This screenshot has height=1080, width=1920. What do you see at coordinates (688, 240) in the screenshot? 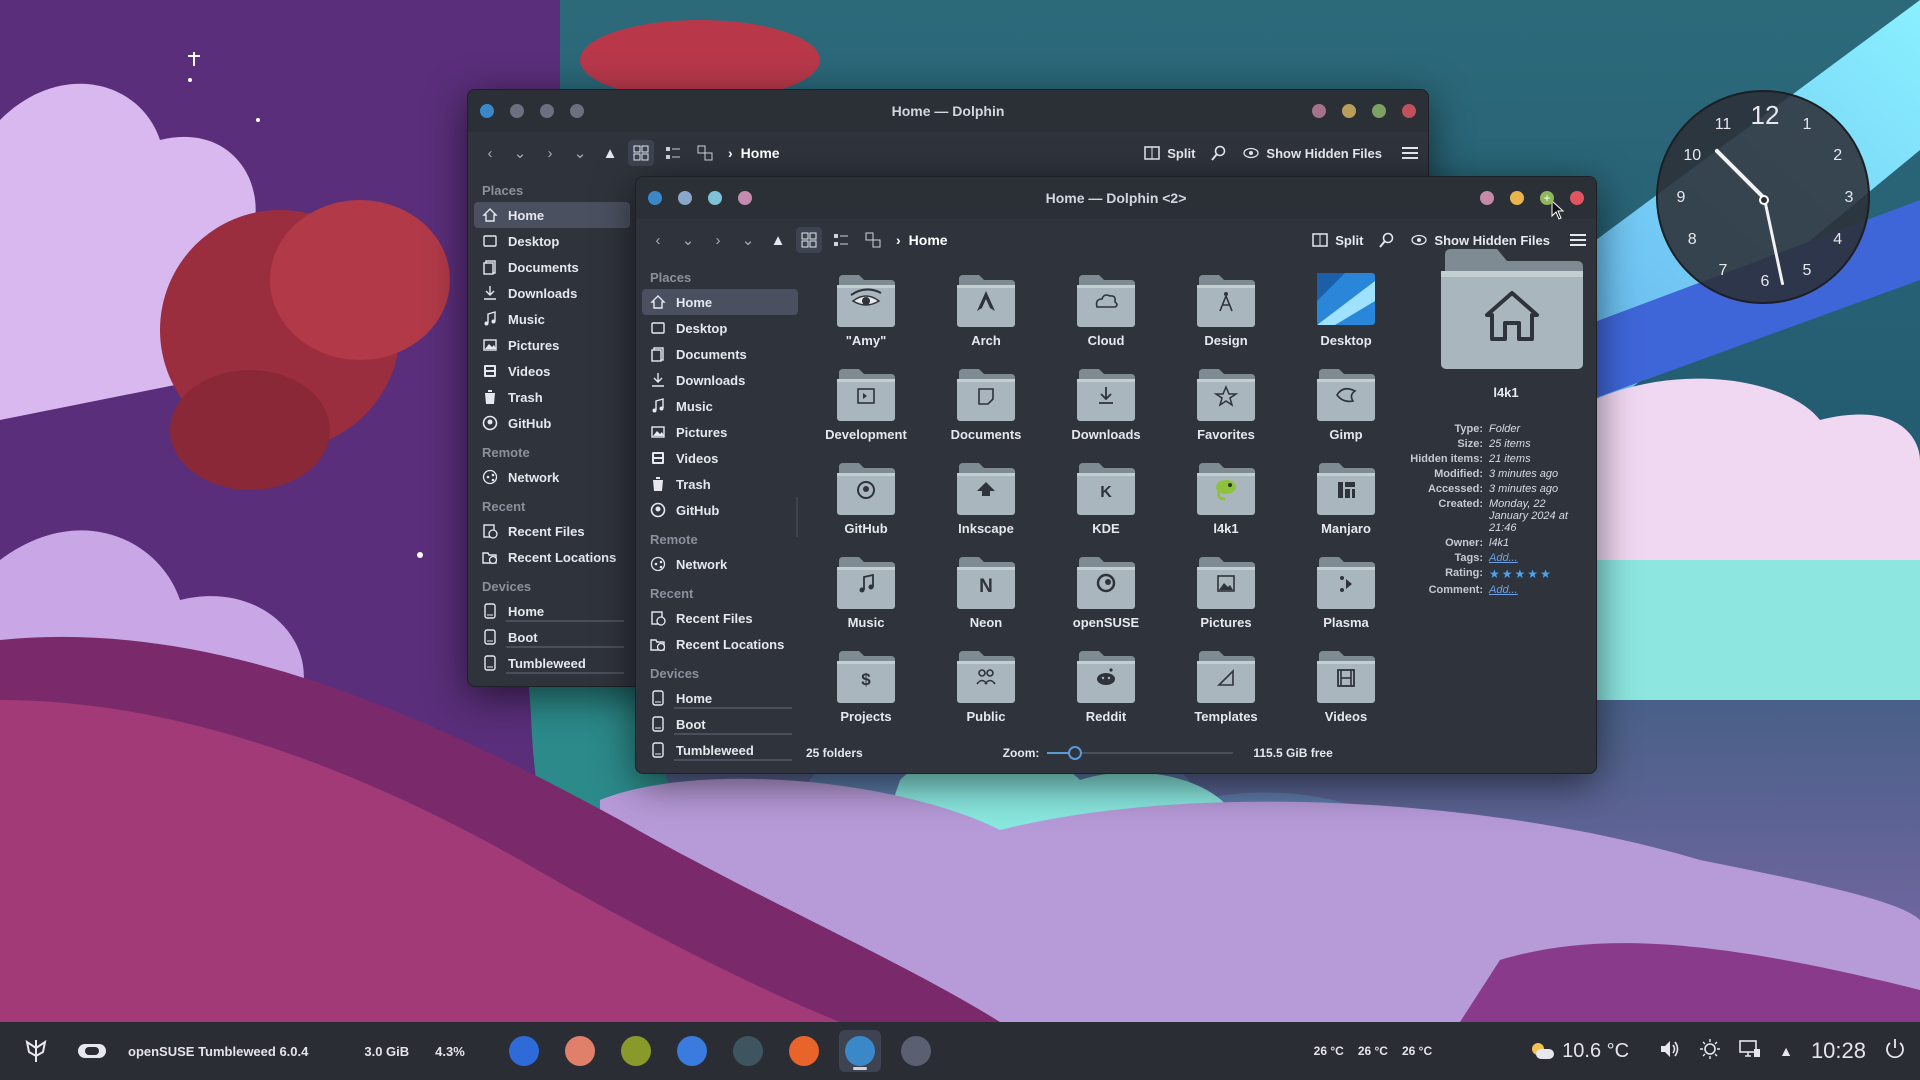
I see `back-history-chevron-icon: ⌄` at bounding box center [688, 240].